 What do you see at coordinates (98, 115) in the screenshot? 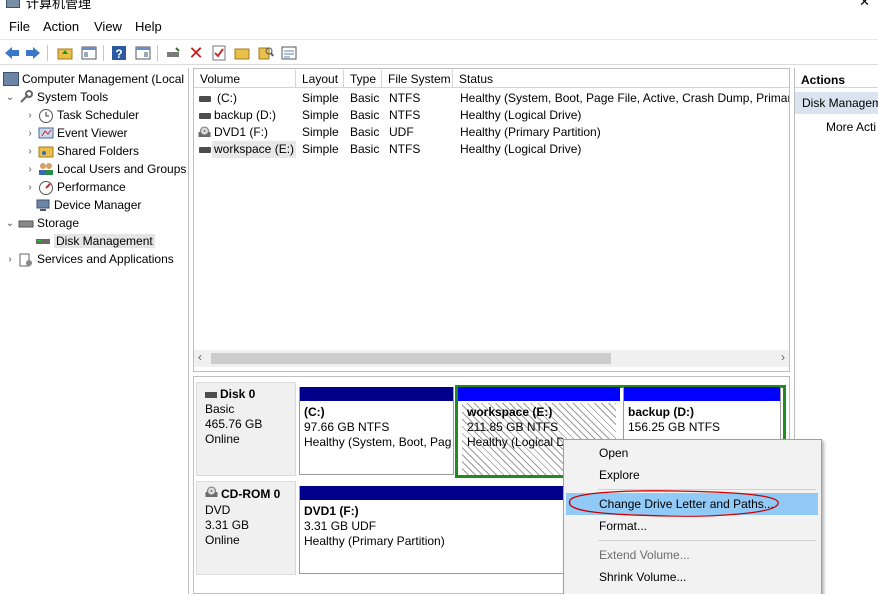
I see `tree-label: Task Scheduler` at bounding box center [98, 115].